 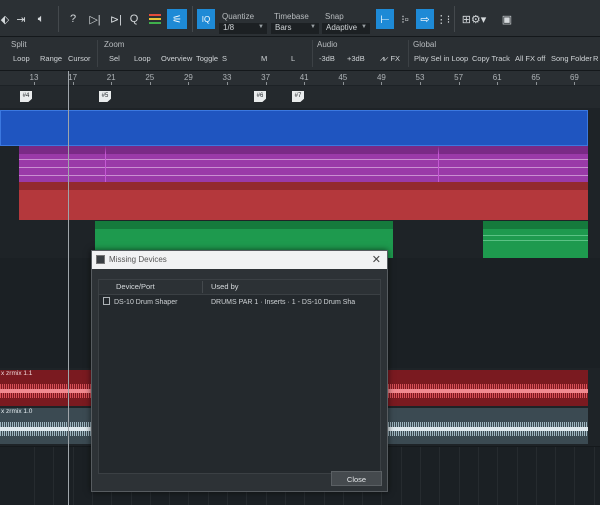 What do you see at coordinates (224, 59) in the screenshot?
I see `zoom-s-button: S` at bounding box center [224, 59].